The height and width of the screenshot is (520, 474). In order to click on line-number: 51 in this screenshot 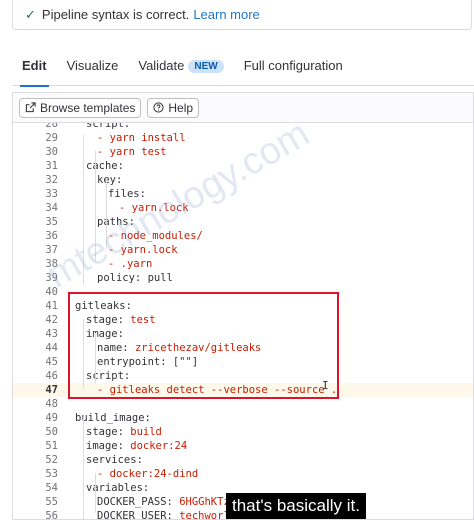, I will do `click(51, 446)`.